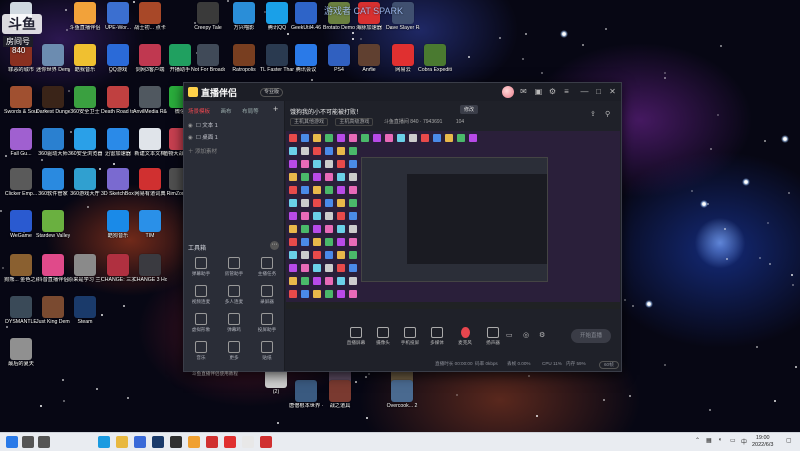 This screenshot has height=451, width=800. Describe the element at coordinates (234, 323) in the screenshot. I see `tool-button: 弹幕鸡` at that location.